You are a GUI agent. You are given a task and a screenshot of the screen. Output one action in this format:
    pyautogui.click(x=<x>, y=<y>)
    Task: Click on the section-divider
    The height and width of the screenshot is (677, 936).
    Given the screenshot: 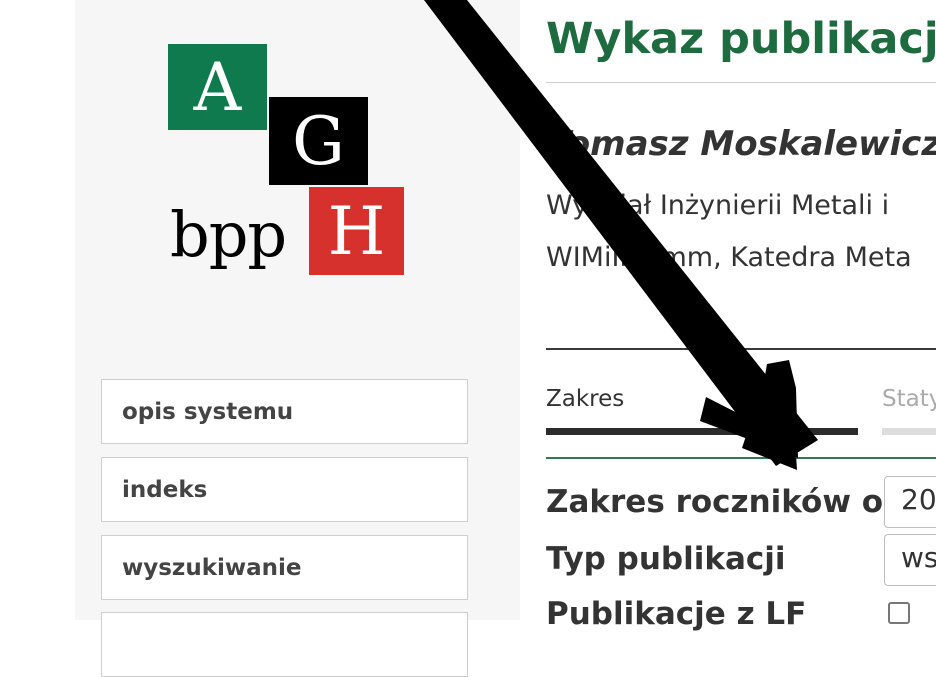 What is the action you would take?
    pyautogui.click(x=741, y=349)
    